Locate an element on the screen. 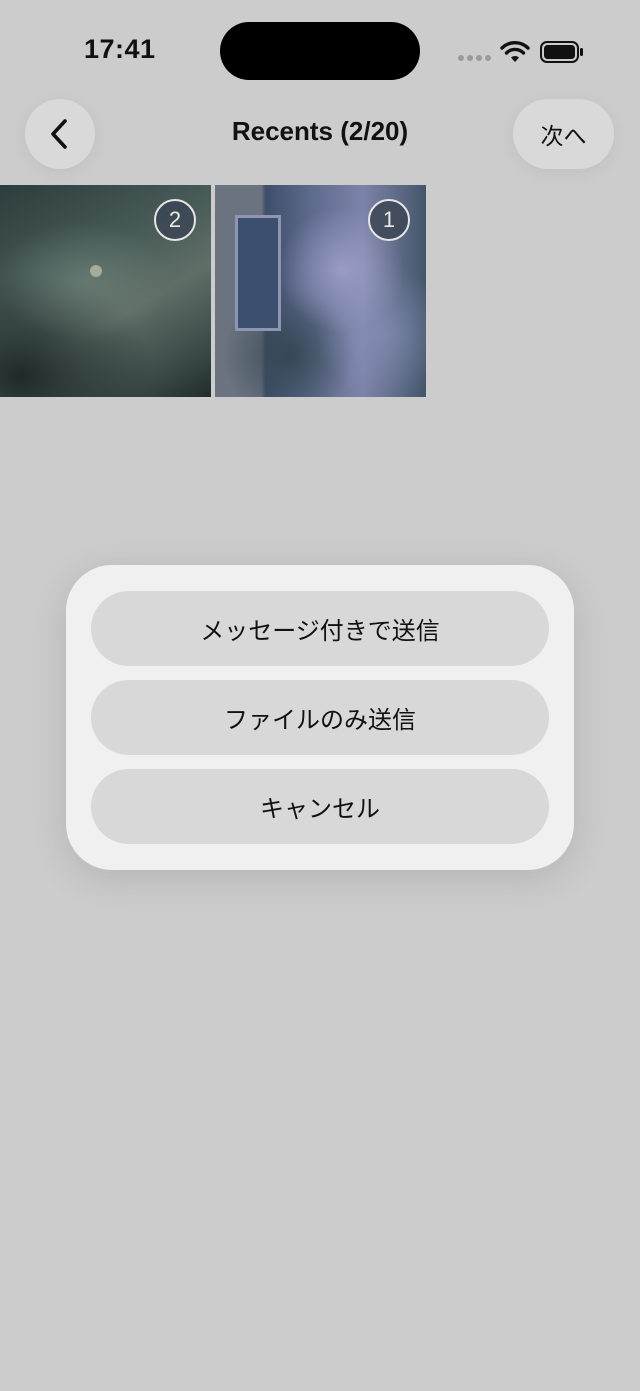  selection-badge-1: 1 is located at coordinates (389, 220).